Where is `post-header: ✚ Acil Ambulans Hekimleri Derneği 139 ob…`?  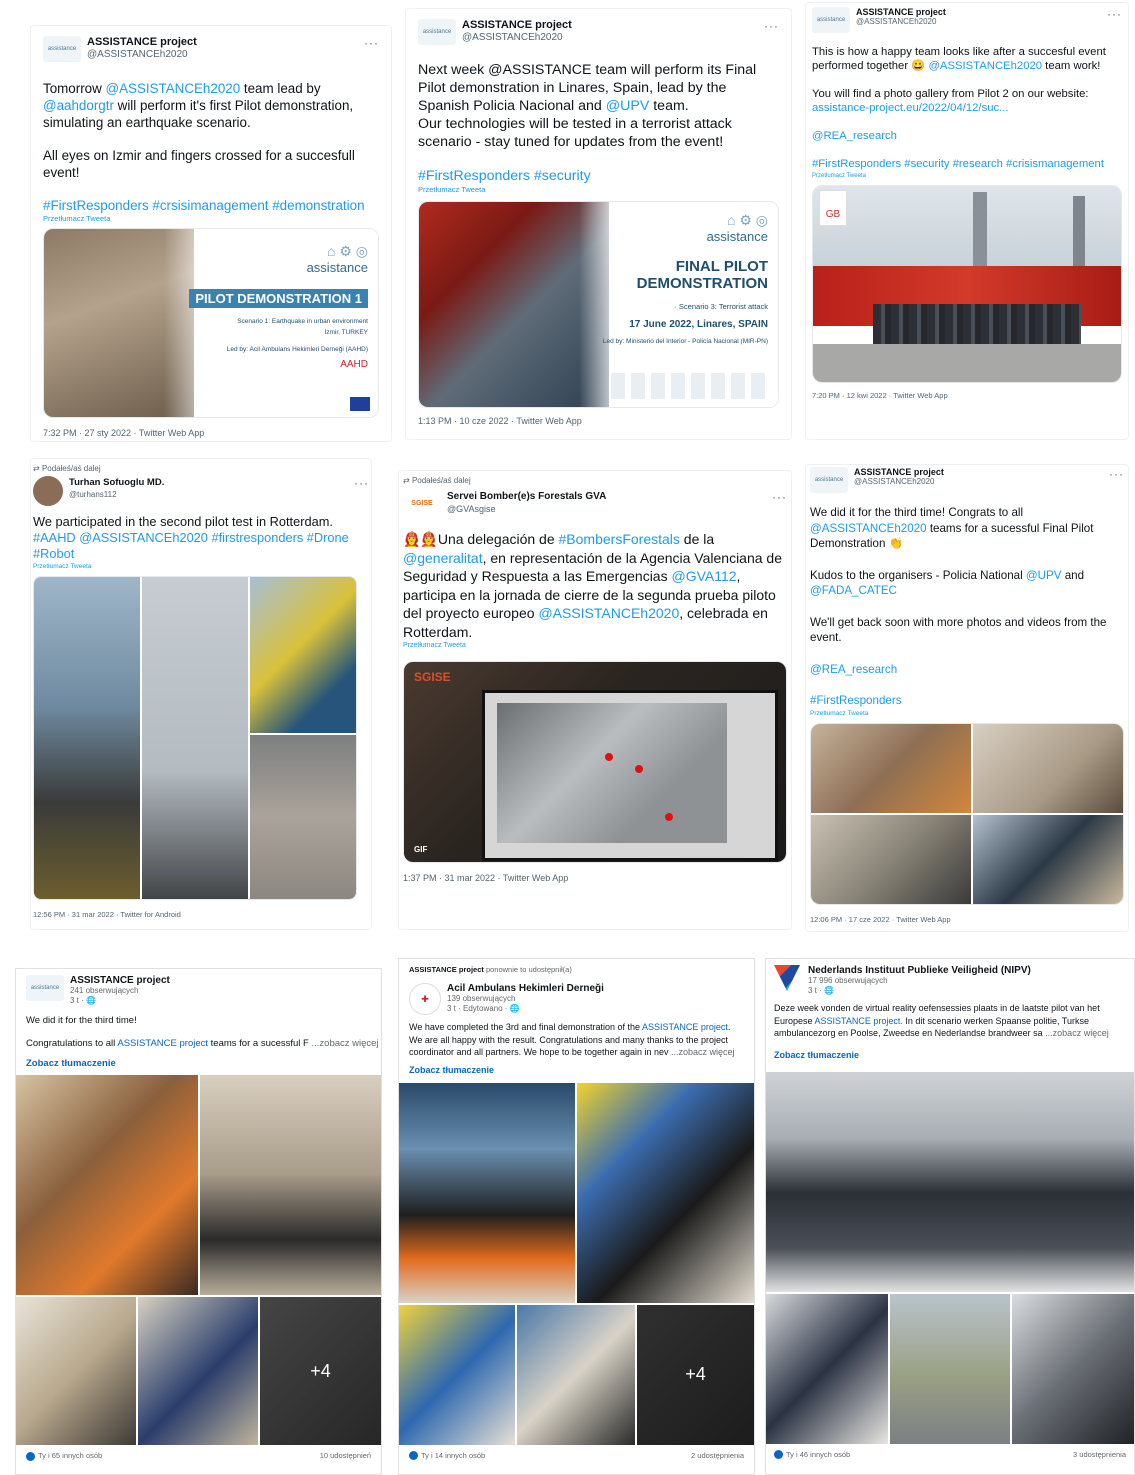
post-header: ✚ Acil Ambulans Hekimleri Derneği 139 ob… is located at coordinates (576, 999).